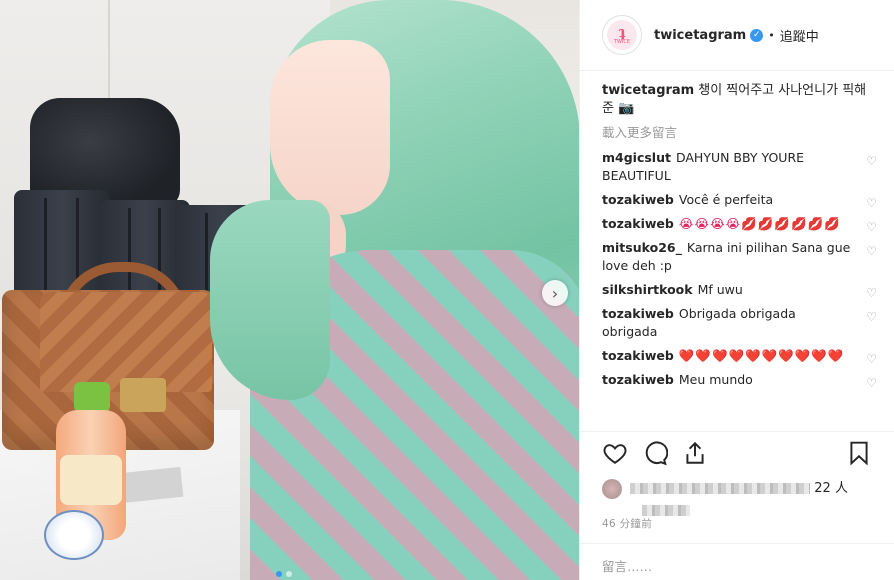 This screenshot has height=580, width=894. What do you see at coordinates (799, 35) in the screenshot?
I see `follow-status-button: 追蹤中` at bounding box center [799, 35].